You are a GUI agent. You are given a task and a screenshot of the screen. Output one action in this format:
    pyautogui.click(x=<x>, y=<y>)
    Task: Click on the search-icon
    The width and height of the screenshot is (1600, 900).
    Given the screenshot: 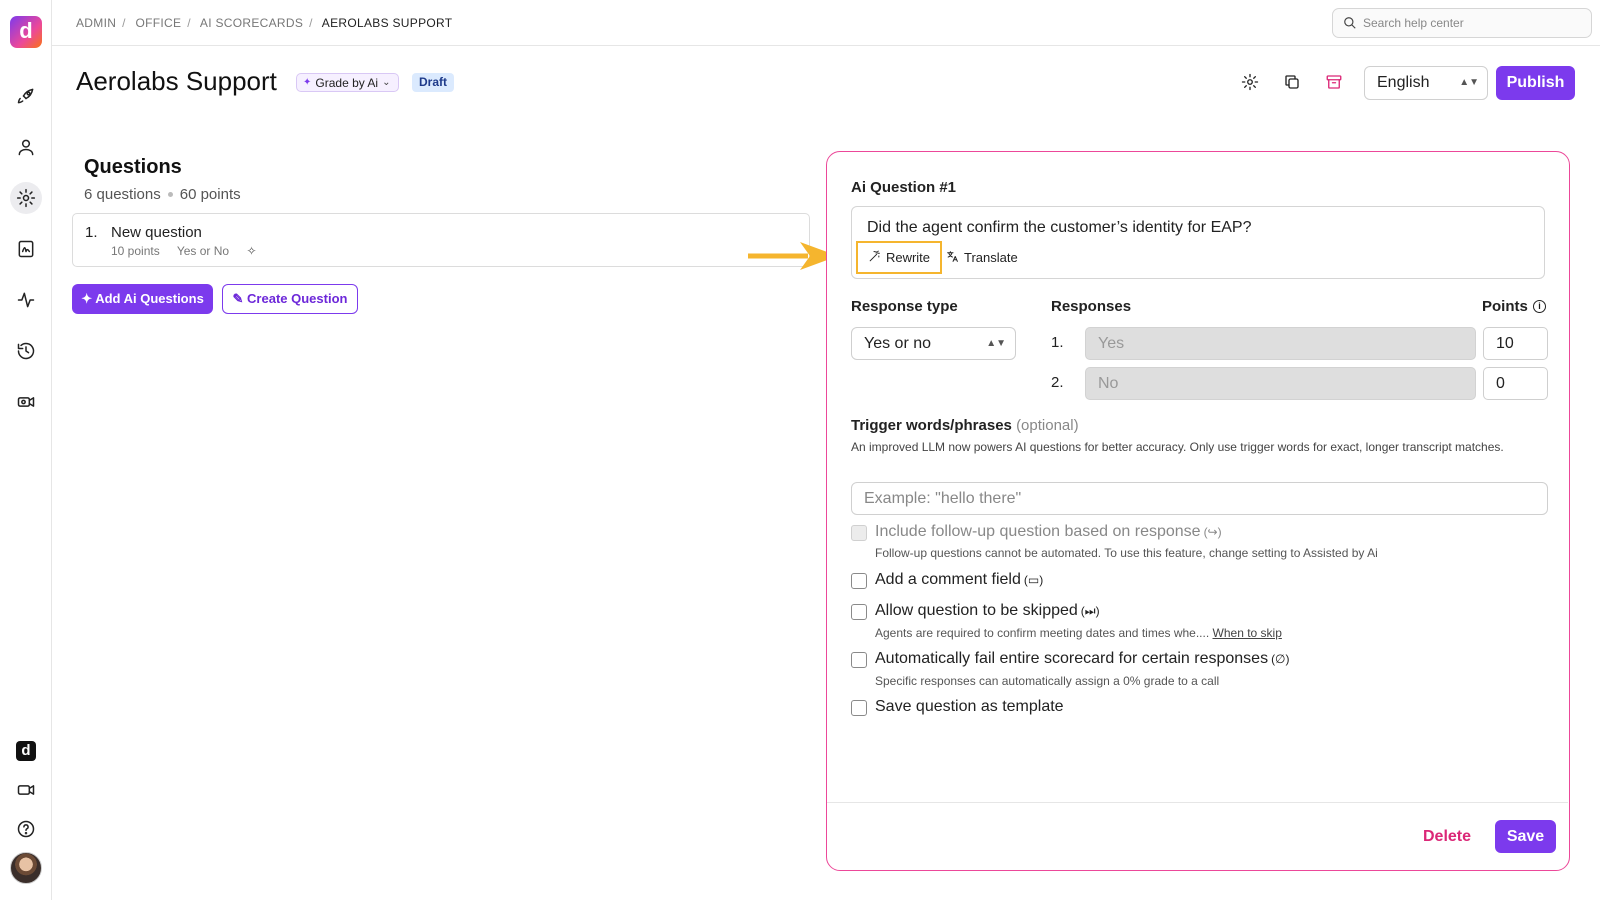 What is the action you would take?
    pyautogui.click(x=1350, y=23)
    